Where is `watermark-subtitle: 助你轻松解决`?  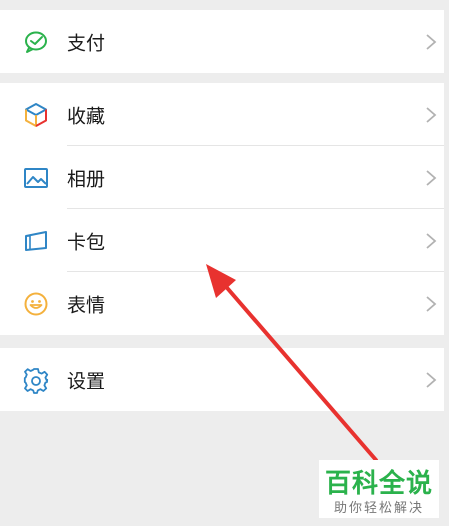
watermark-subtitle: 助你轻松解决 is located at coordinates (378, 508).